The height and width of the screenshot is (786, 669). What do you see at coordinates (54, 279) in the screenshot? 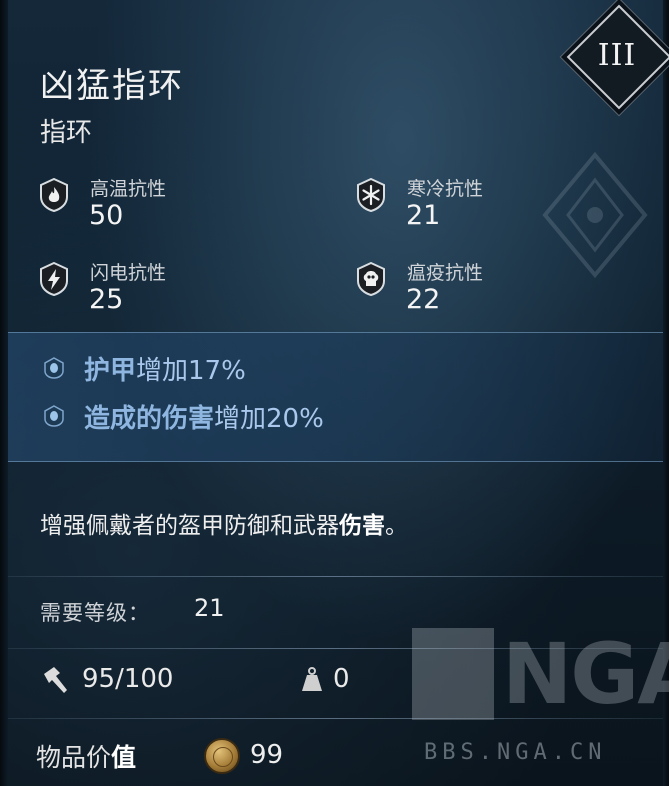
I see `lightning-resistance-icon` at bounding box center [54, 279].